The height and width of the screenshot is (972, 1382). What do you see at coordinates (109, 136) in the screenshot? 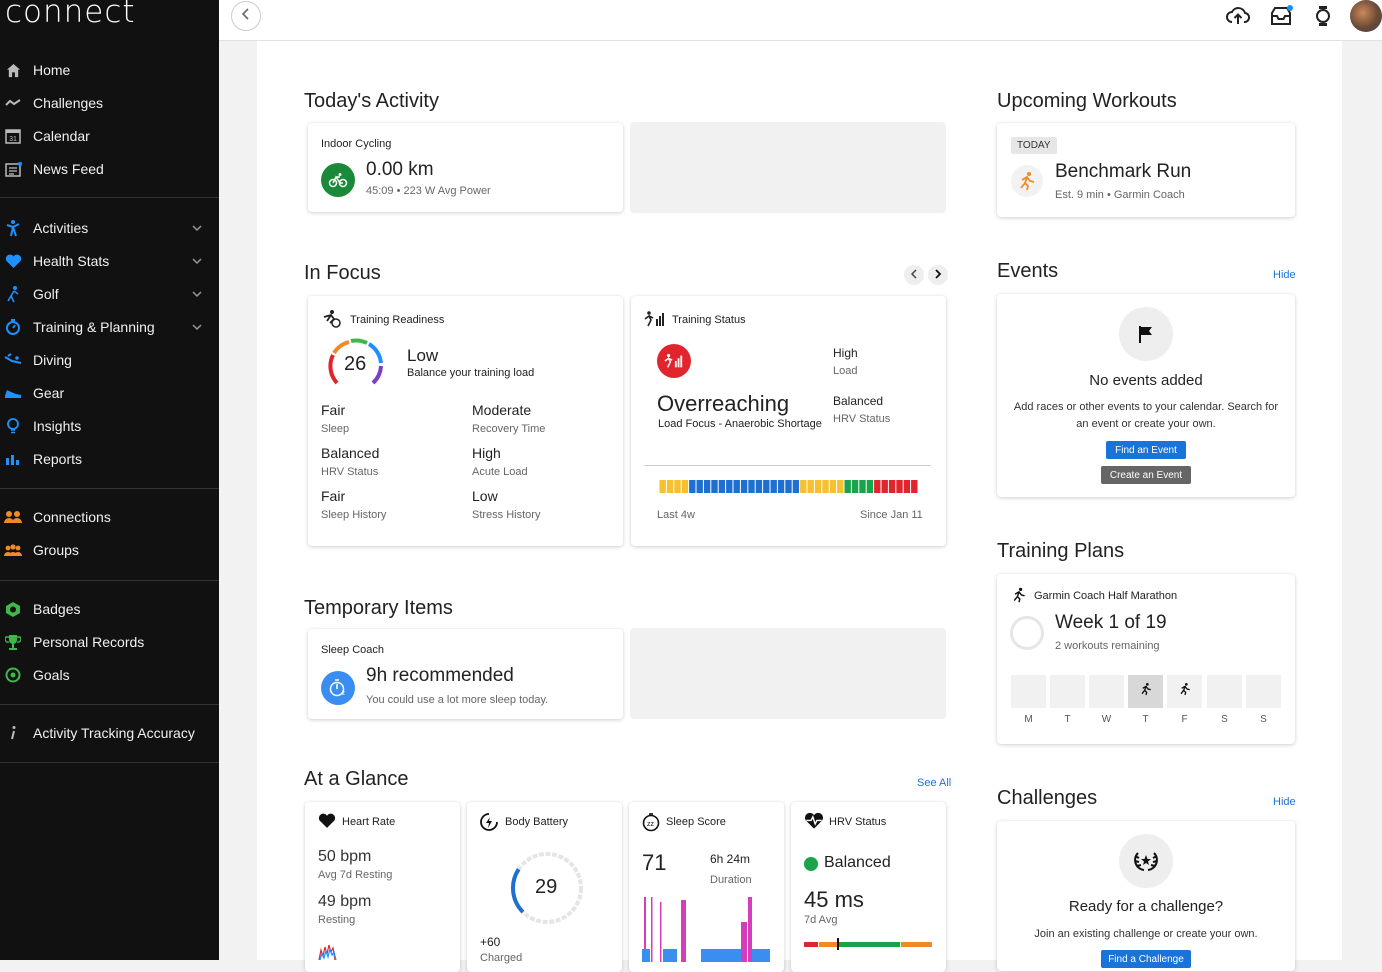
I see `nav-calendar: 31 Calendar` at bounding box center [109, 136].